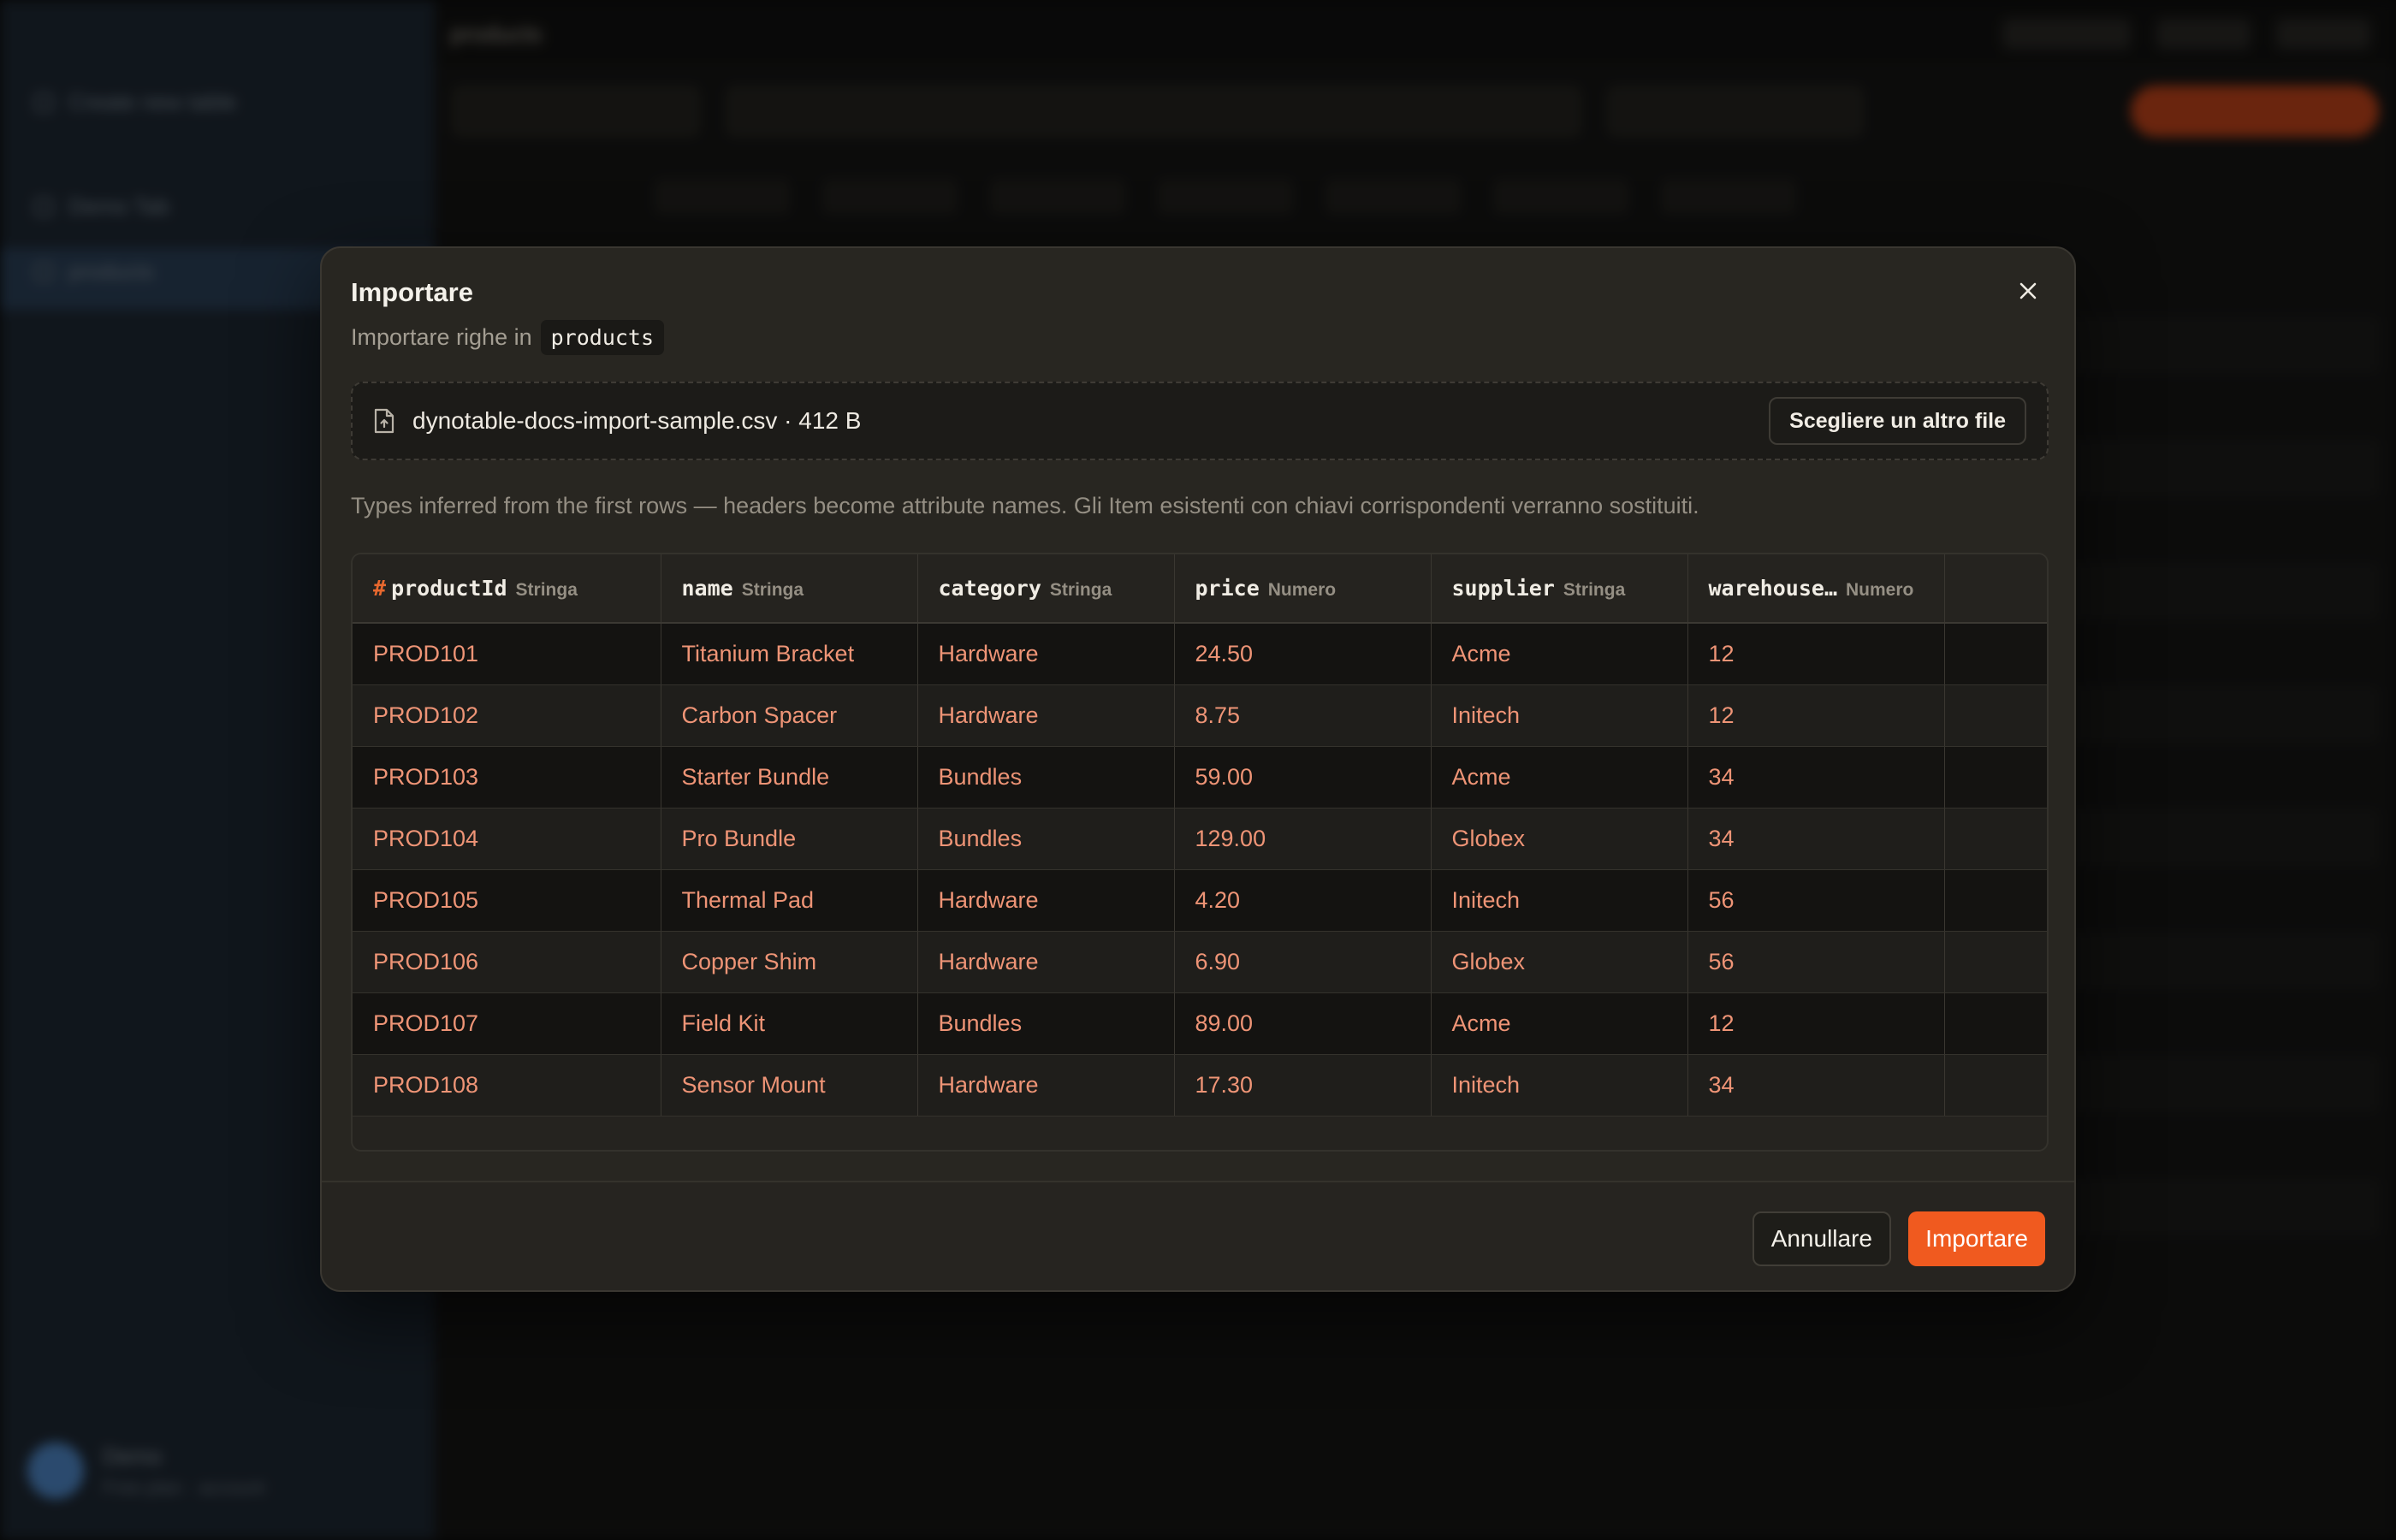 This screenshot has height=1540, width=2396. I want to click on table-cell-price: 59.00, so click(1303, 777).